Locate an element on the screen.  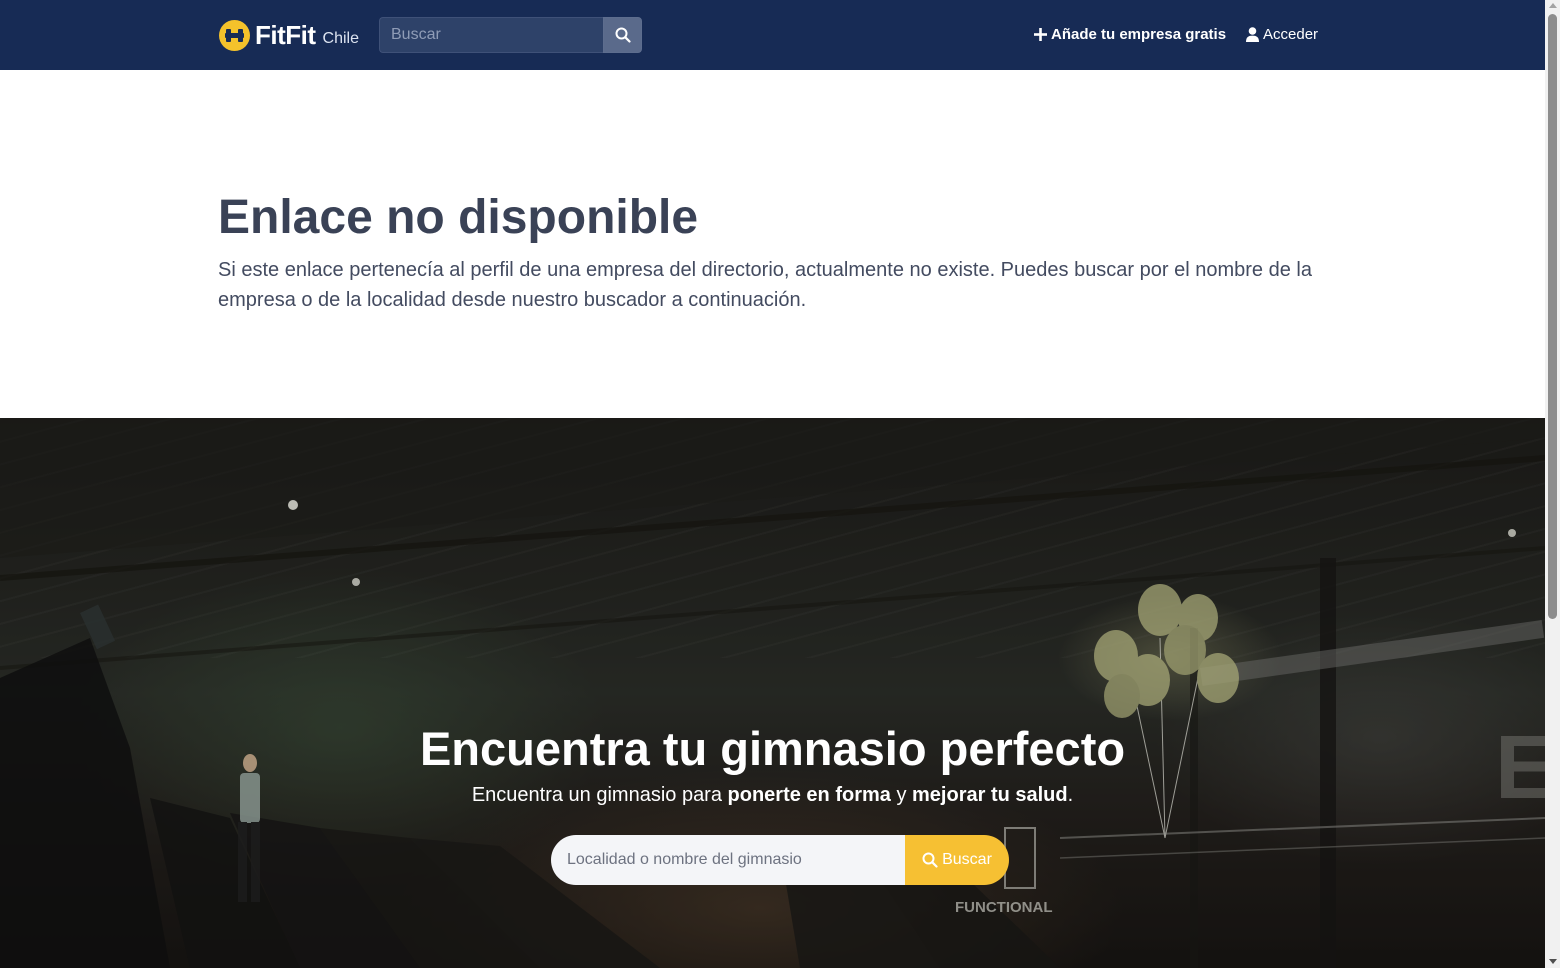
scrollbar-thumb is located at coordinates (1552, 316).